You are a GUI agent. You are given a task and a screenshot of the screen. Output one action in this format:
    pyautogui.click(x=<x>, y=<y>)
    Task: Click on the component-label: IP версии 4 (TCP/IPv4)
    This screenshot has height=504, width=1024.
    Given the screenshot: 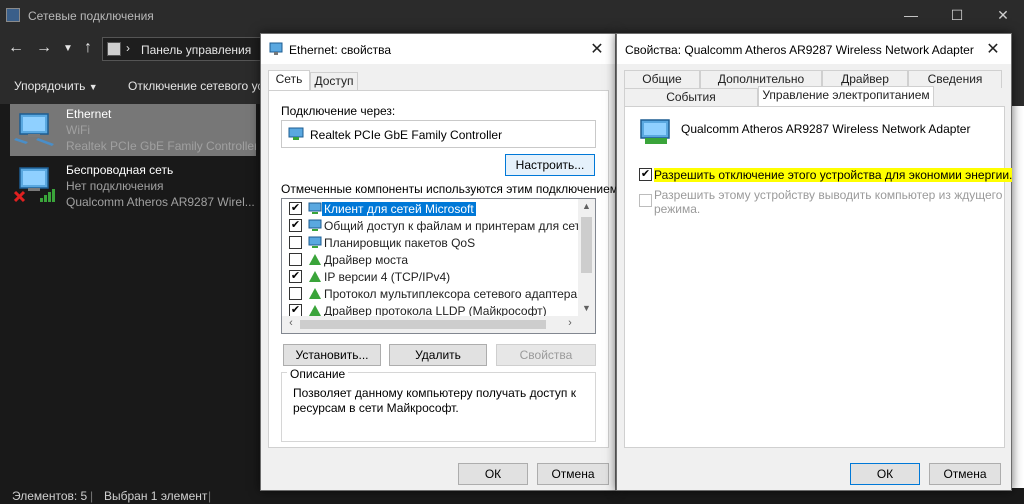 What is the action you would take?
    pyautogui.click(x=387, y=277)
    